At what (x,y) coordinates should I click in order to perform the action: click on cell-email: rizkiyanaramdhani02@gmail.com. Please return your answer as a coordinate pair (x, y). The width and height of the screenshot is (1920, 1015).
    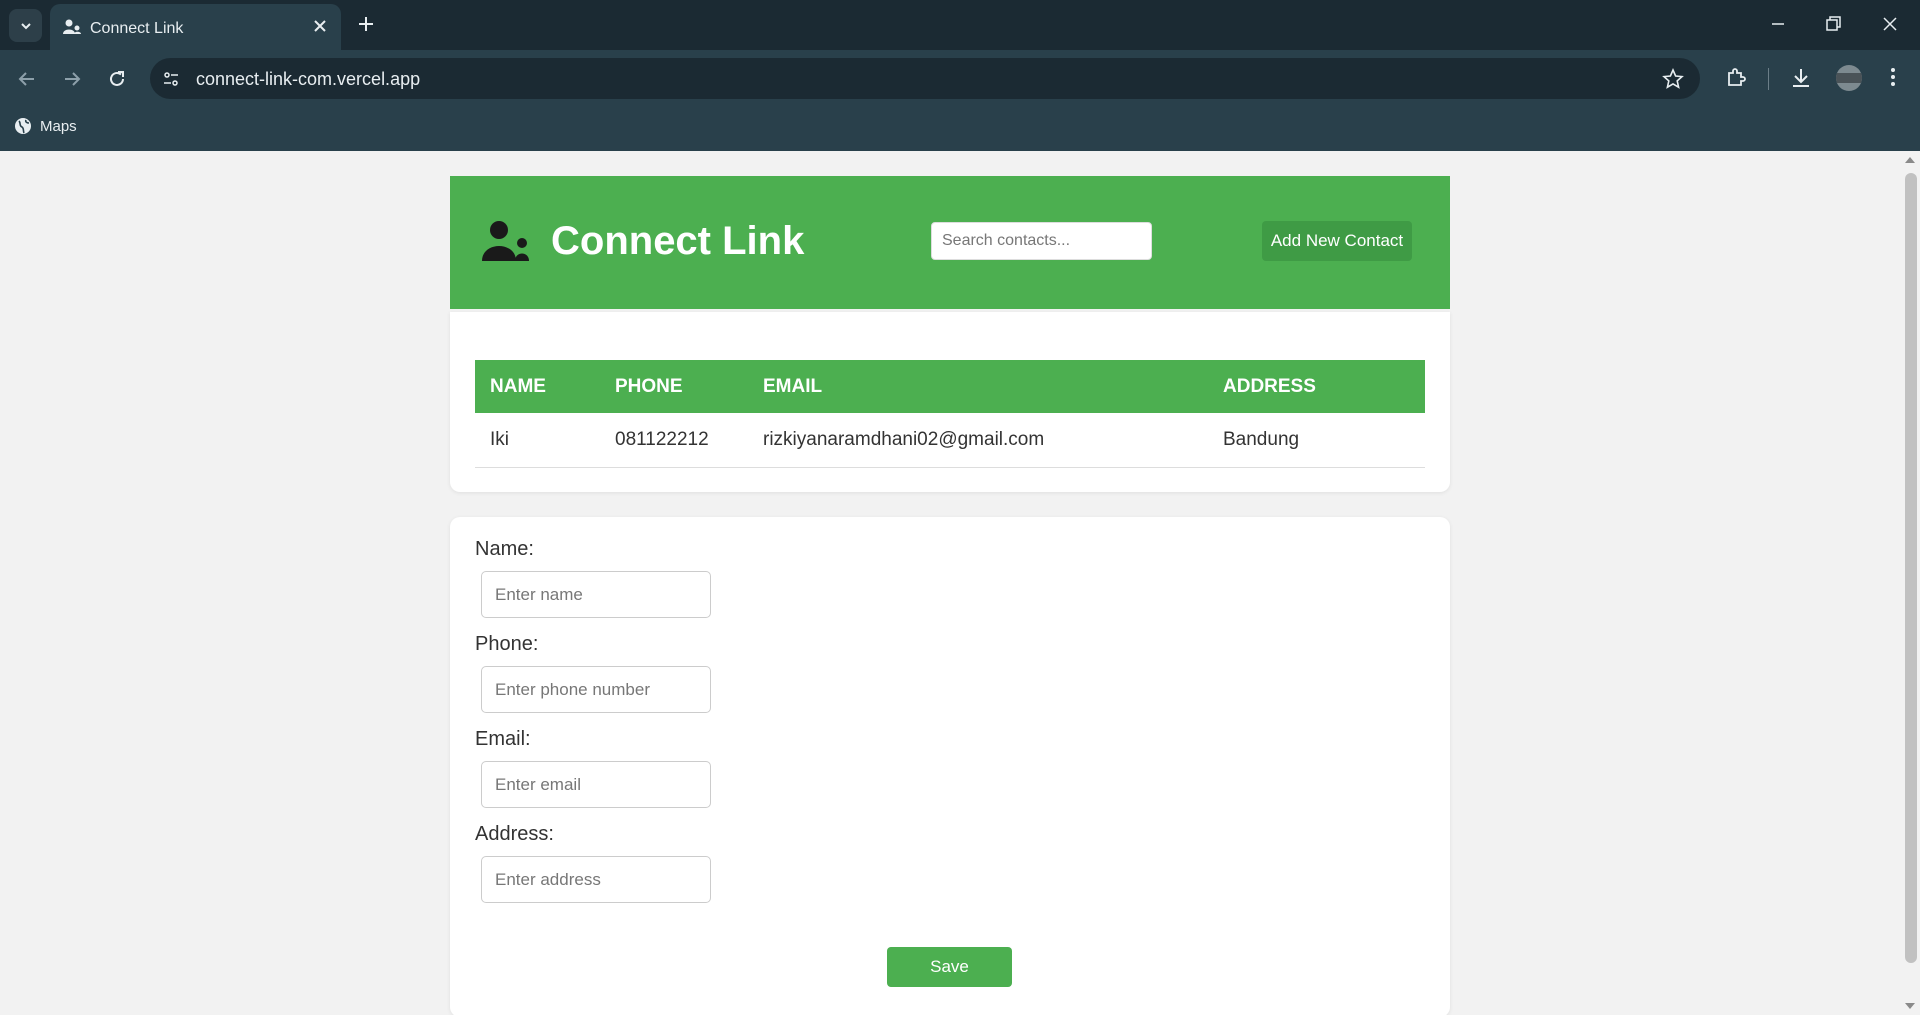
    Looking at the image, I should click on (978, 440).